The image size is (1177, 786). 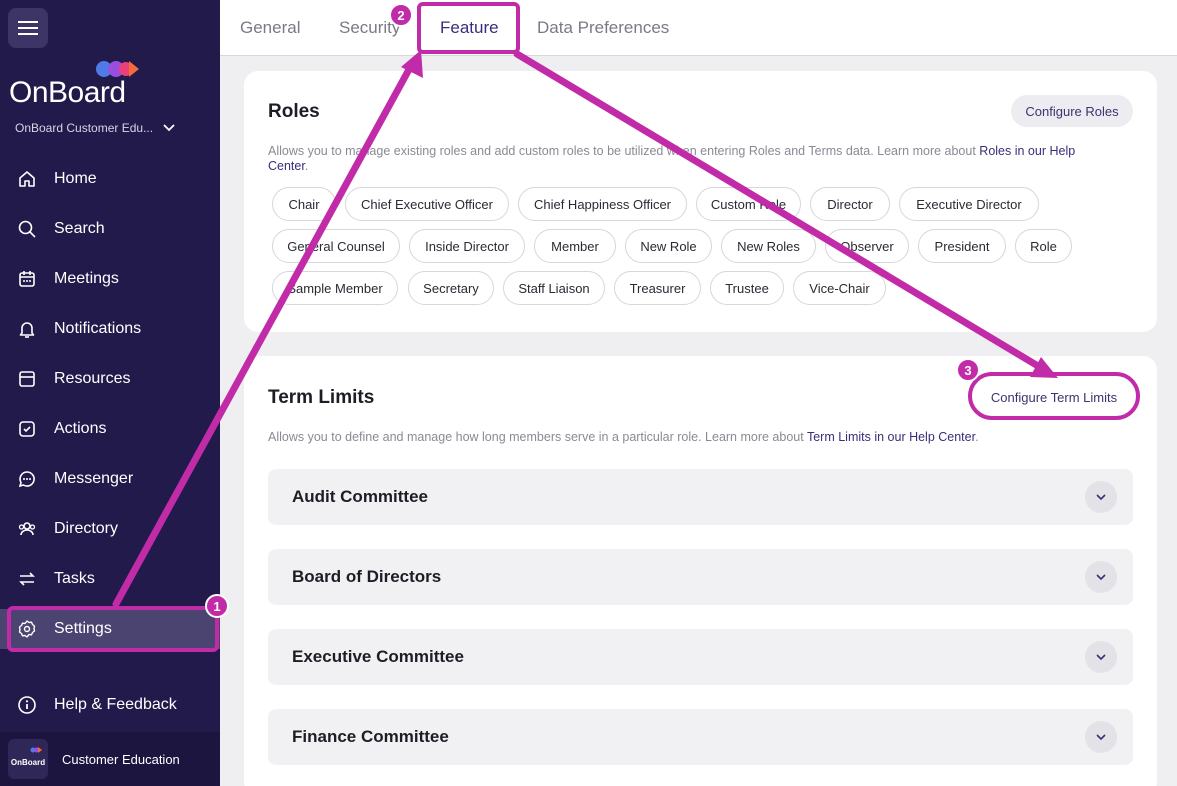 I want to click on checkbox-icon, so click(x=27, y=429).